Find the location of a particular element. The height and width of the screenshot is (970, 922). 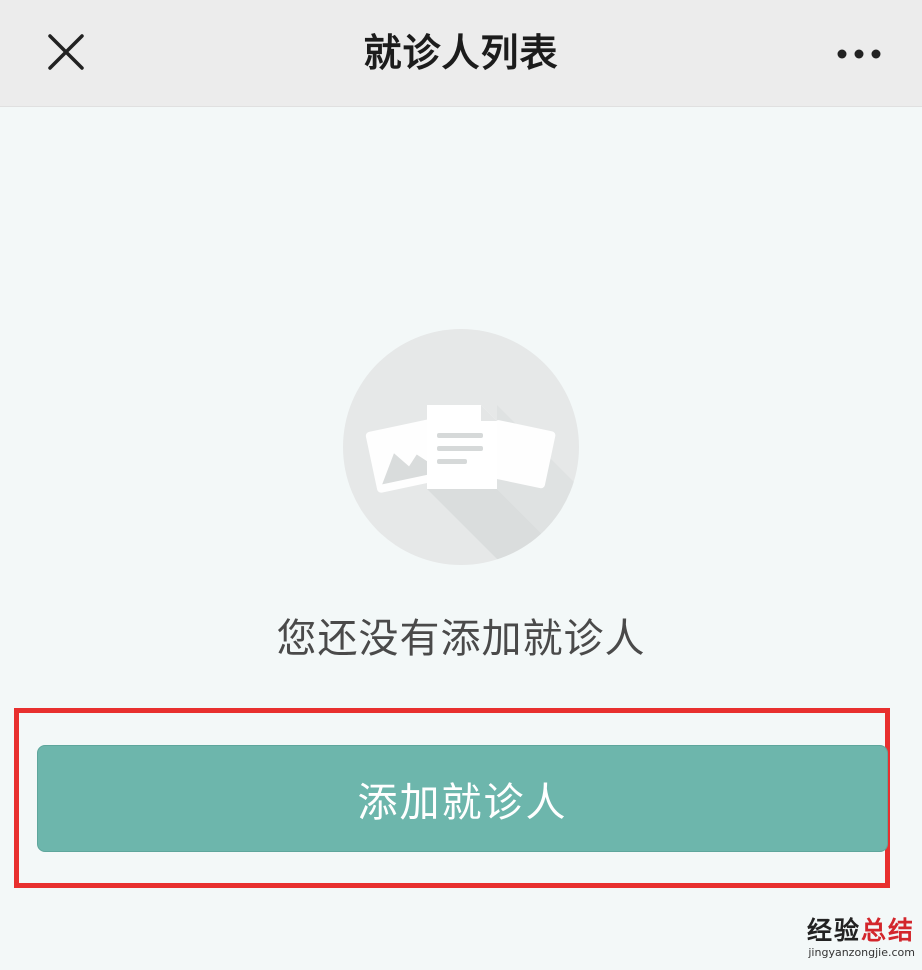

close-button is located at coordinates (66, 52).